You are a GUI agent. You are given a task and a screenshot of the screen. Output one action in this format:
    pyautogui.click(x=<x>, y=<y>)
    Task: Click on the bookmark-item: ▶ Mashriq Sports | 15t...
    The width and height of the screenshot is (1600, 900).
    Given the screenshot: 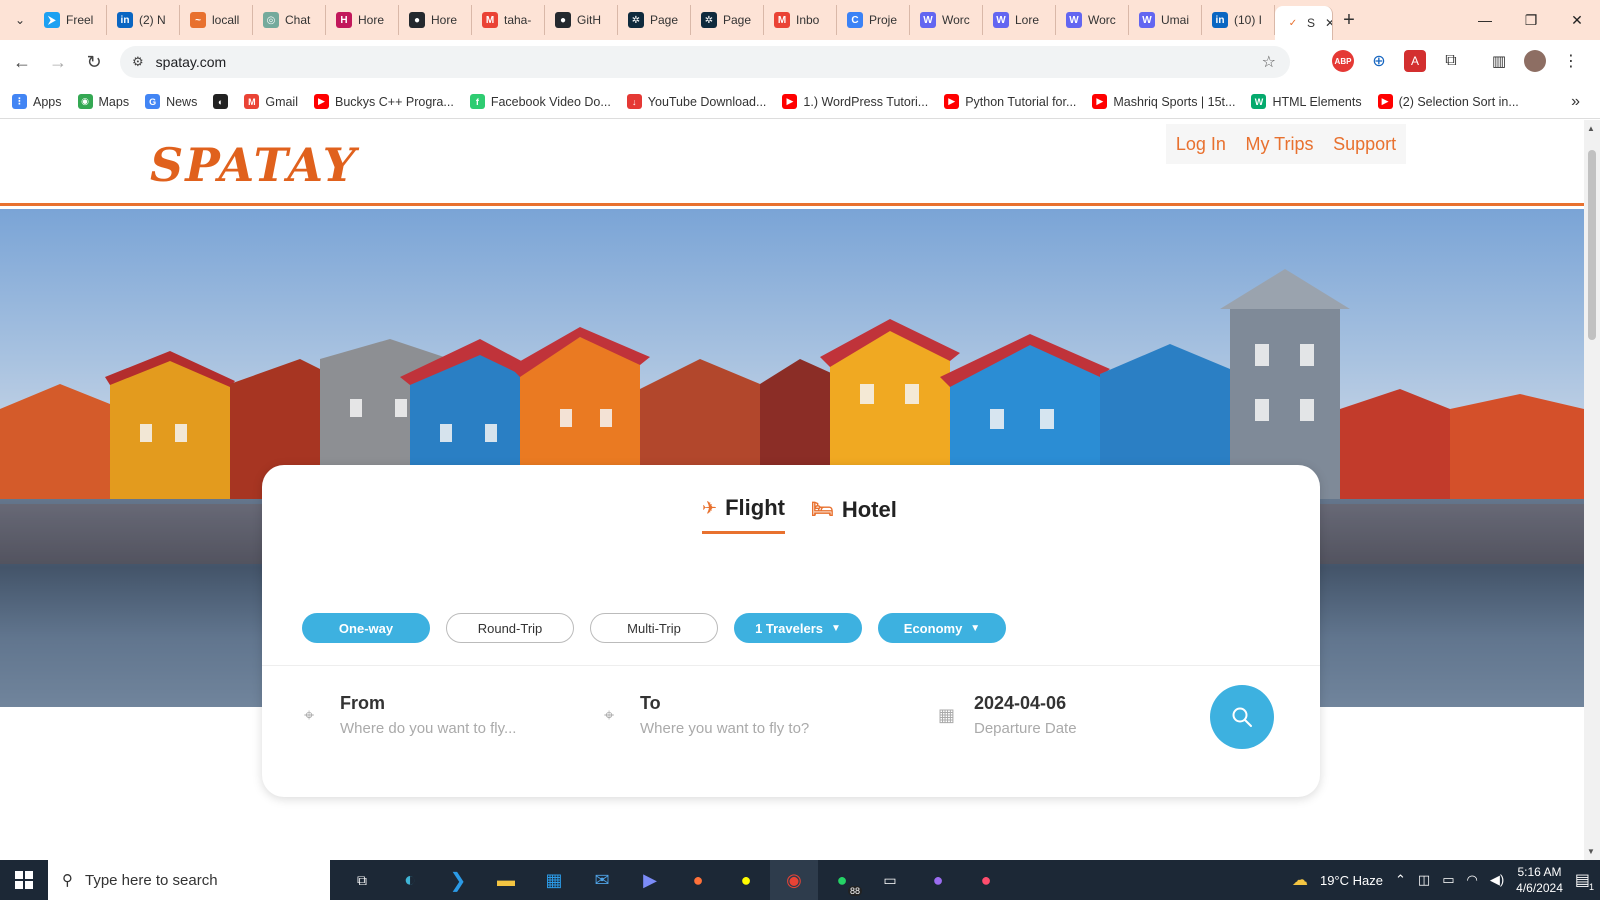 What is the action you would take?
    pyautogui.click(x=1163, y=101)
    